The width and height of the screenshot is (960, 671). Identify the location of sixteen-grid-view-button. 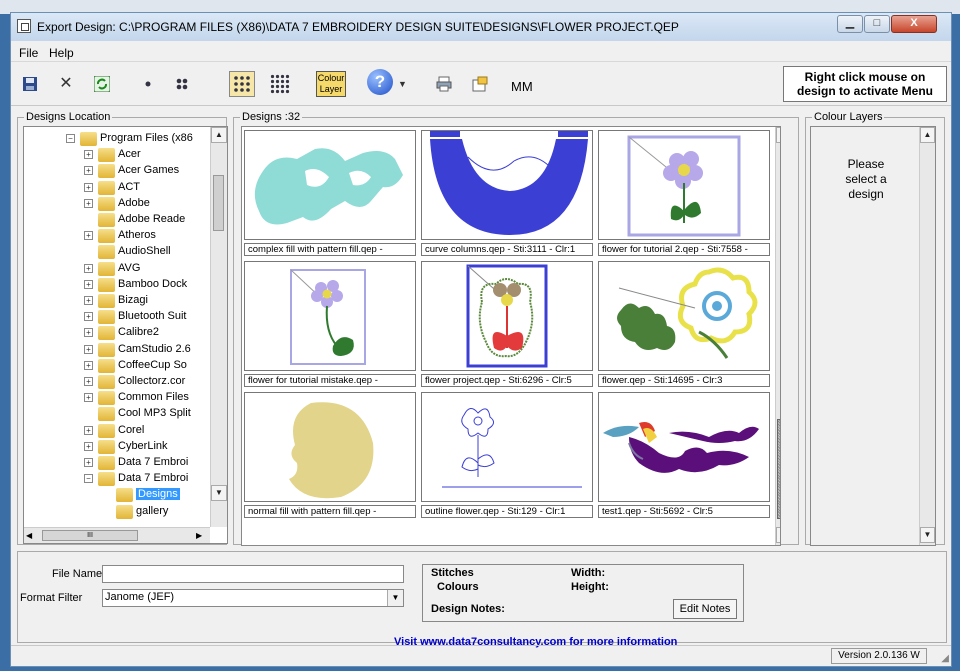
(280, 84).